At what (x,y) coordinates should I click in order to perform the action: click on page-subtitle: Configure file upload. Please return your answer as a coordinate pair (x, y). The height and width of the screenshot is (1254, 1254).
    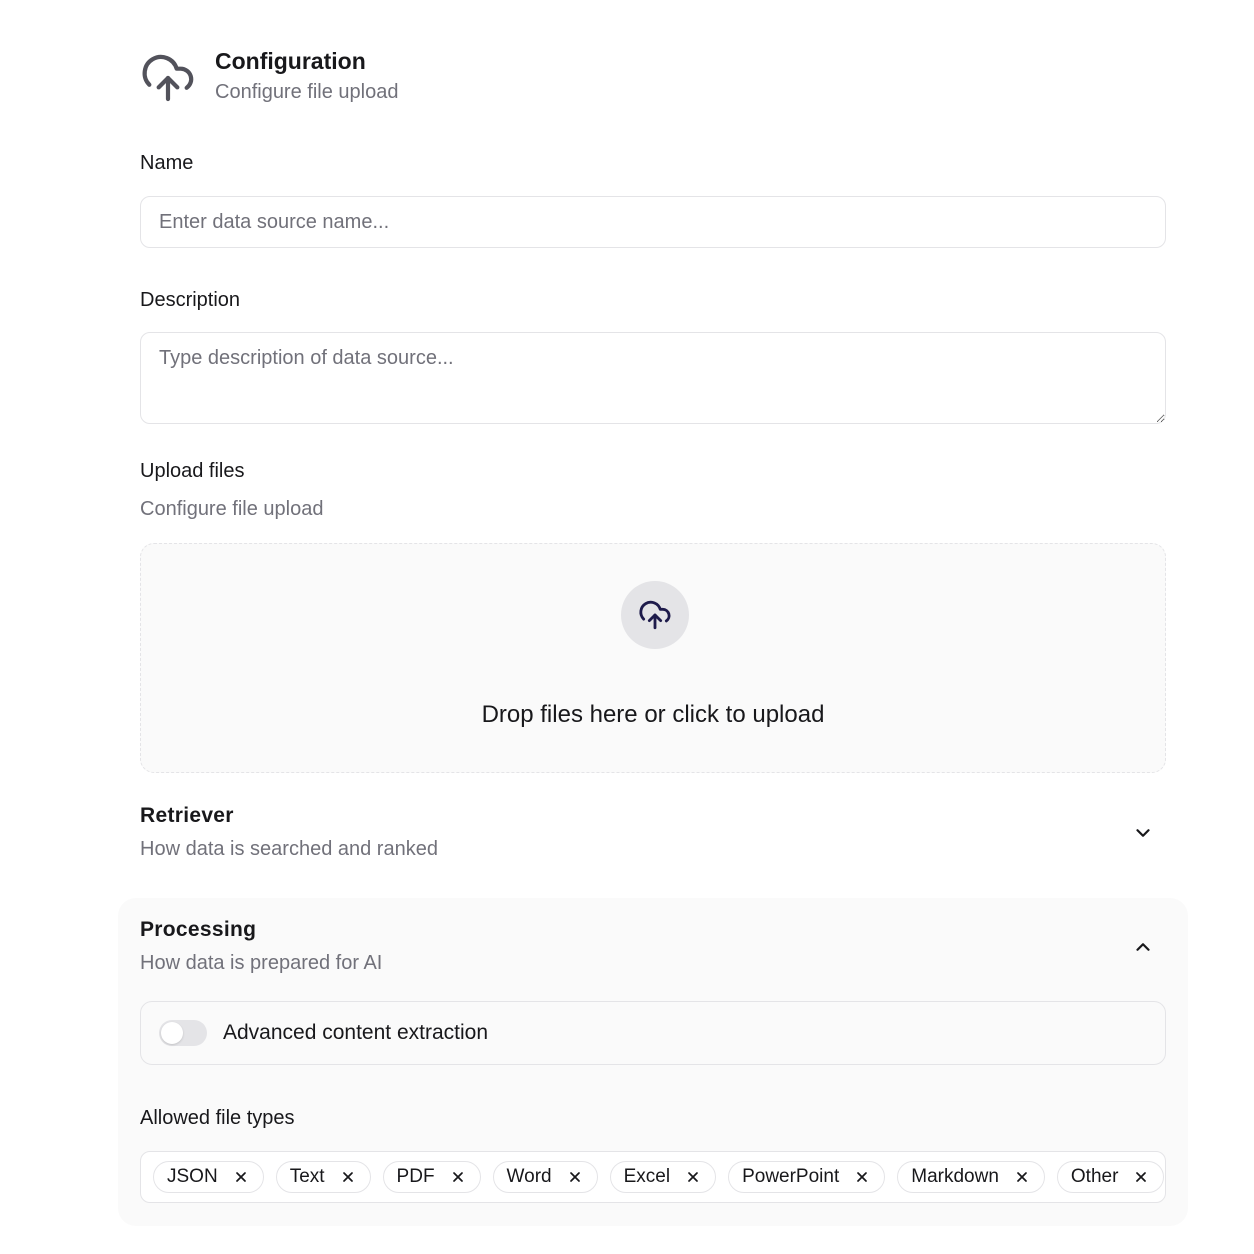
    Looking at the image, I should click on (307, 92).